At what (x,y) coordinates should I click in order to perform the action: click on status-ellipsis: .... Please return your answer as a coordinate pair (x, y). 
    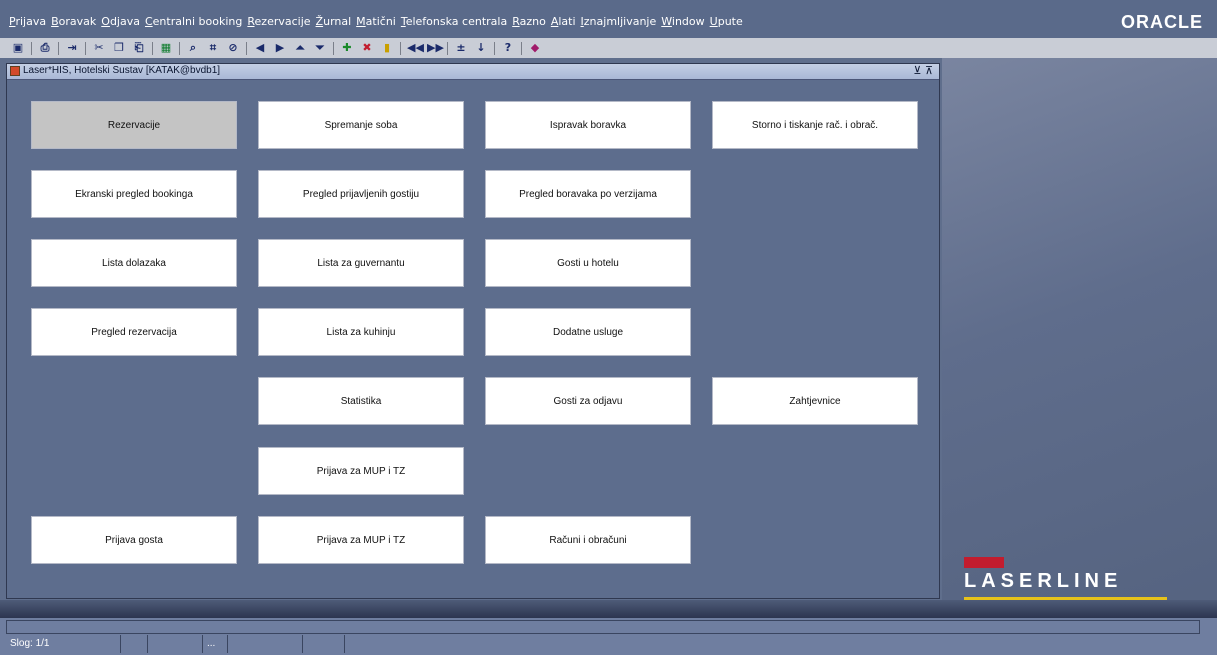
    Looking at the image, I should click on (215, 644).